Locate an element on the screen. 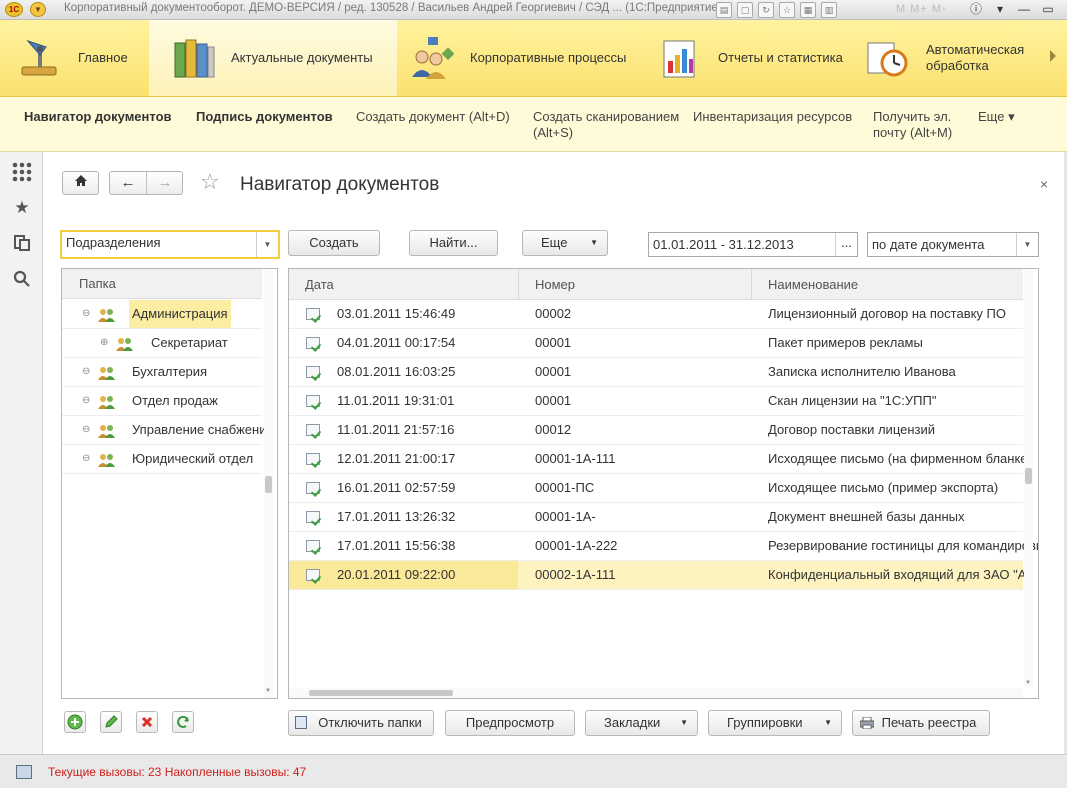 Image resolution: width=1067 pixels, height=788 pixels. tree-item-supply: ⊖ Управление снабжения is located at coordinates (168, 430).